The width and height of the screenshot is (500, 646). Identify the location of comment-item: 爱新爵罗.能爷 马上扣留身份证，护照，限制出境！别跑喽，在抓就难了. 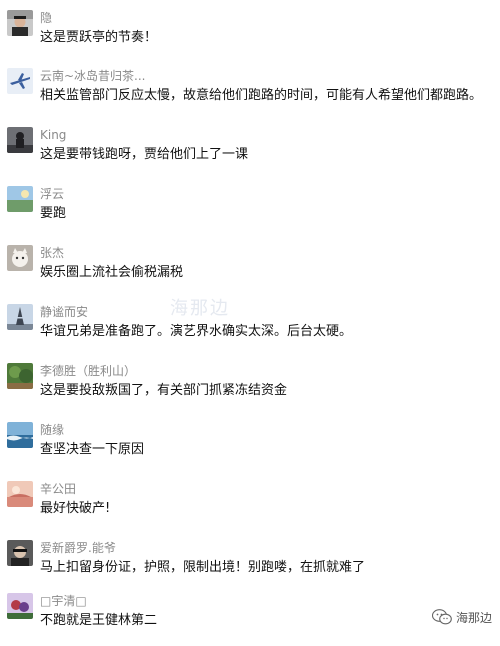
(250, 565).